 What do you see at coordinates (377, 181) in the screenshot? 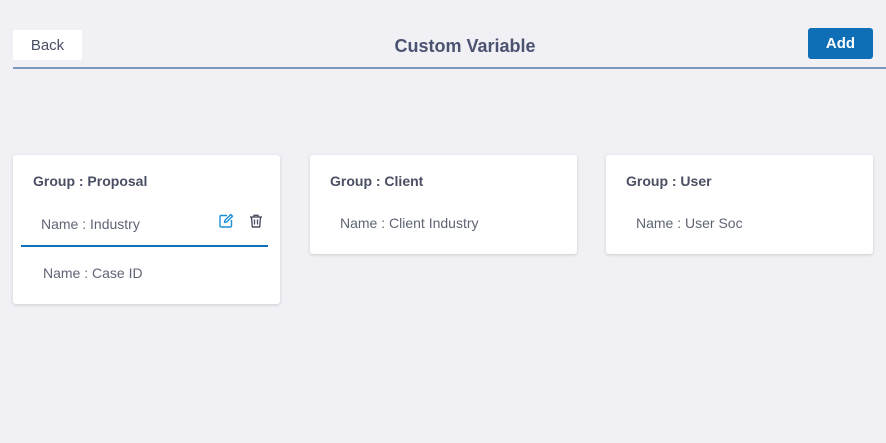
I see `group-title: Group : Client` at bounding box center [377, 181].